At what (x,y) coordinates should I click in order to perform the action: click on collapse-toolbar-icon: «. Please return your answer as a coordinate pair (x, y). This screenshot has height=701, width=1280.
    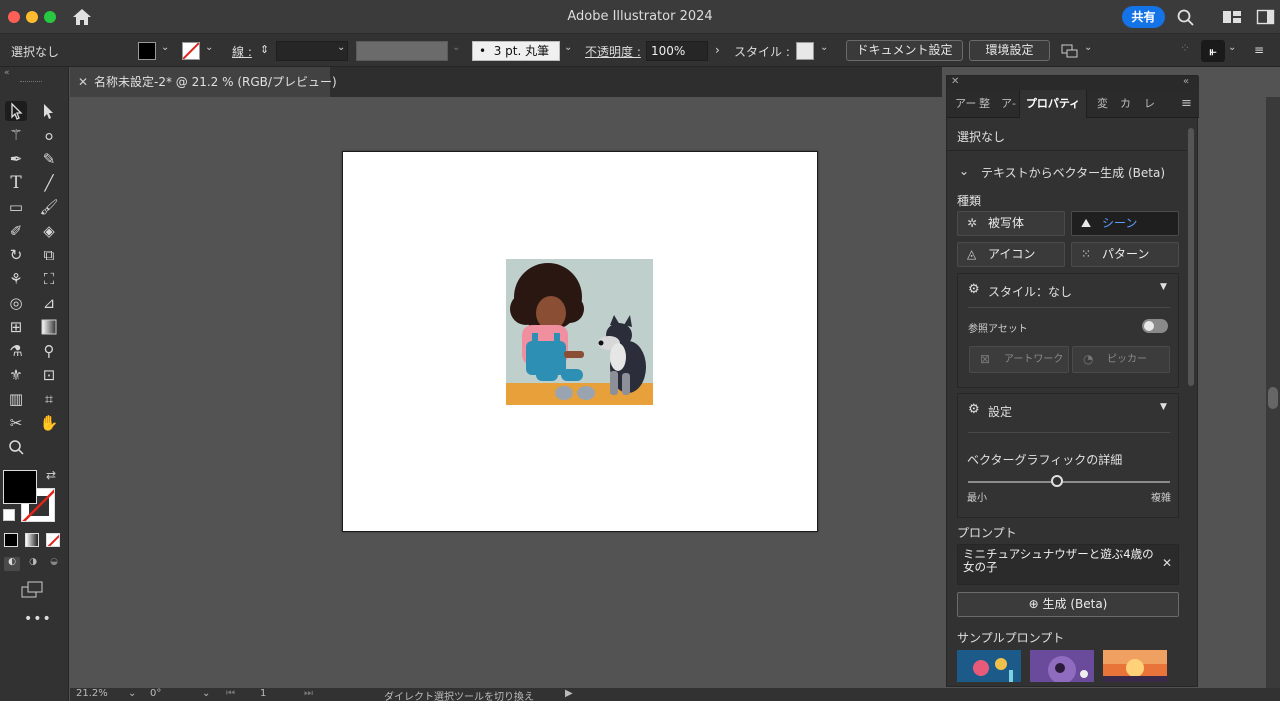
    Looking at the image, I should click on (7, 73).